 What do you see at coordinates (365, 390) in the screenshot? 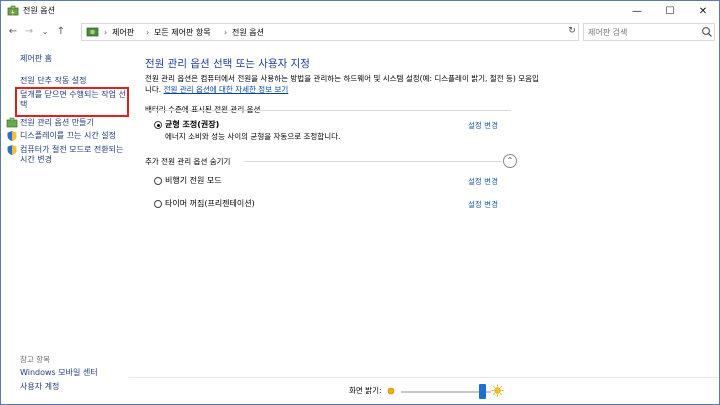
I see `brightness-label: 화면 밝기:` at bounding box center [365, 390].